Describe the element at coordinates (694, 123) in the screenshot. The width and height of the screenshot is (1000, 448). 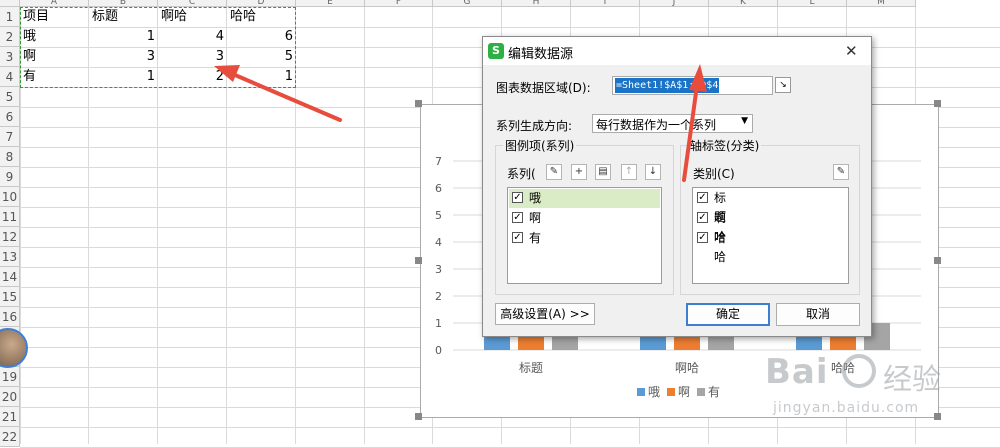
I see `arrow-to-range` at that location.